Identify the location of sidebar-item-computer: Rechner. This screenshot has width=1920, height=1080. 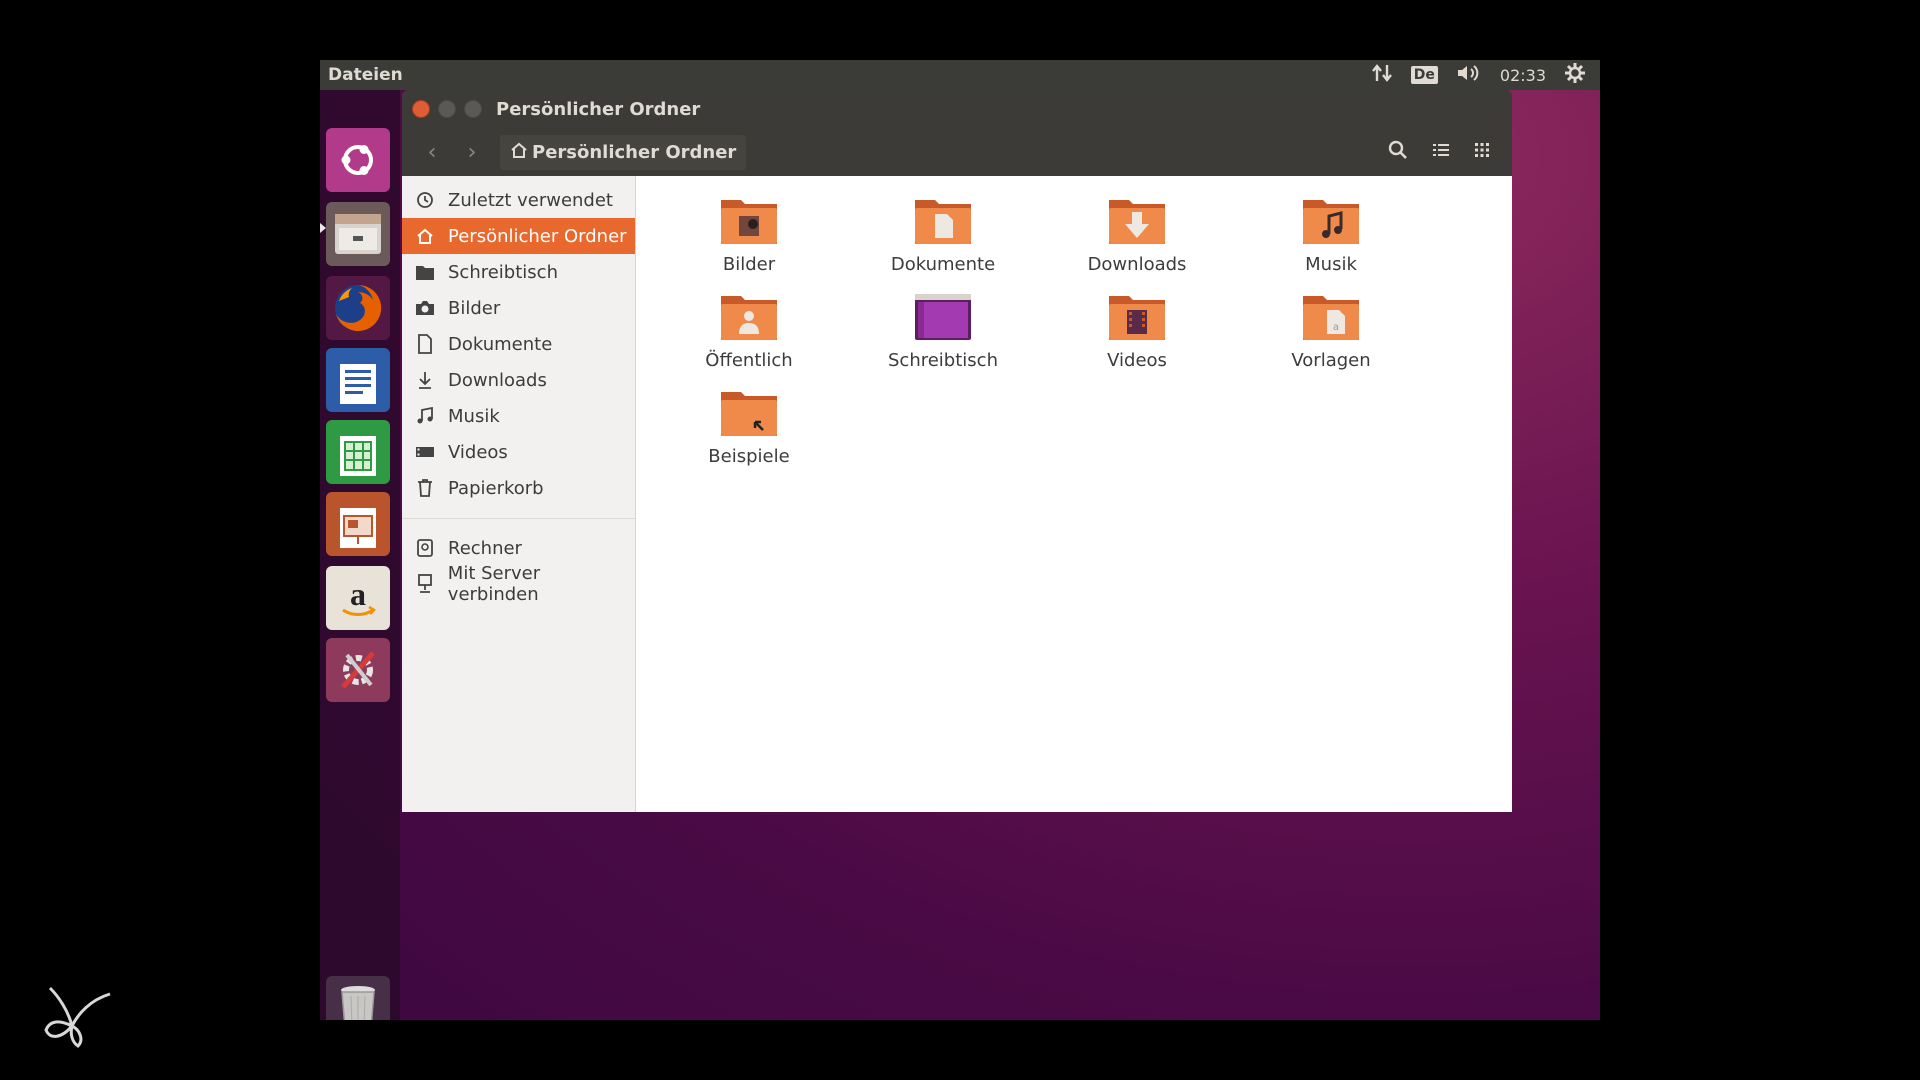
(518, 548).